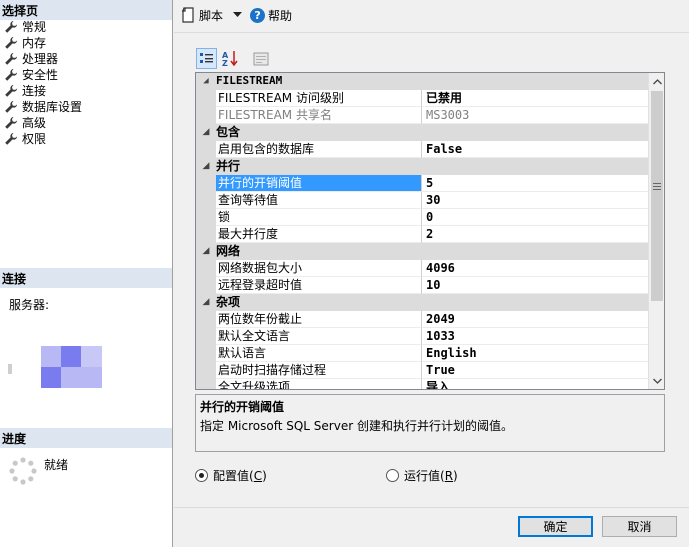 The height and width of the screenshot is (547, 689). What do you see at coordinates (535, 234) in the screenshot?
I see `property-value: 2` at bounding box center [535, 234].